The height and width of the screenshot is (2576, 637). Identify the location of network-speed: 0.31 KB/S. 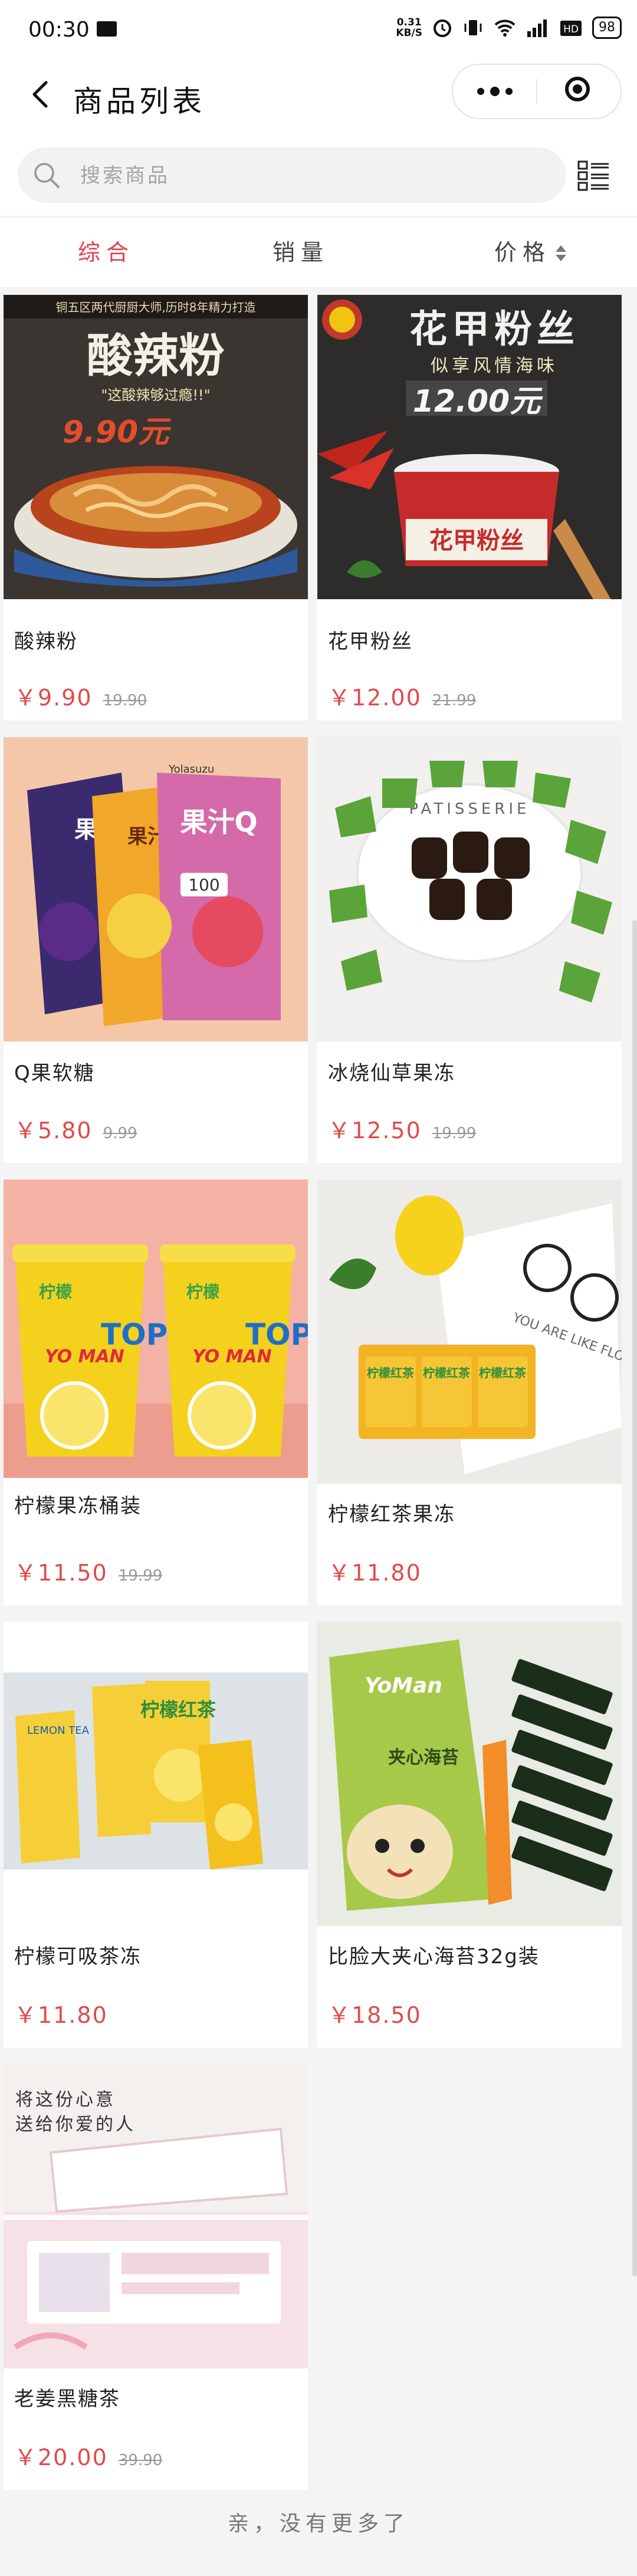
(409, 27).